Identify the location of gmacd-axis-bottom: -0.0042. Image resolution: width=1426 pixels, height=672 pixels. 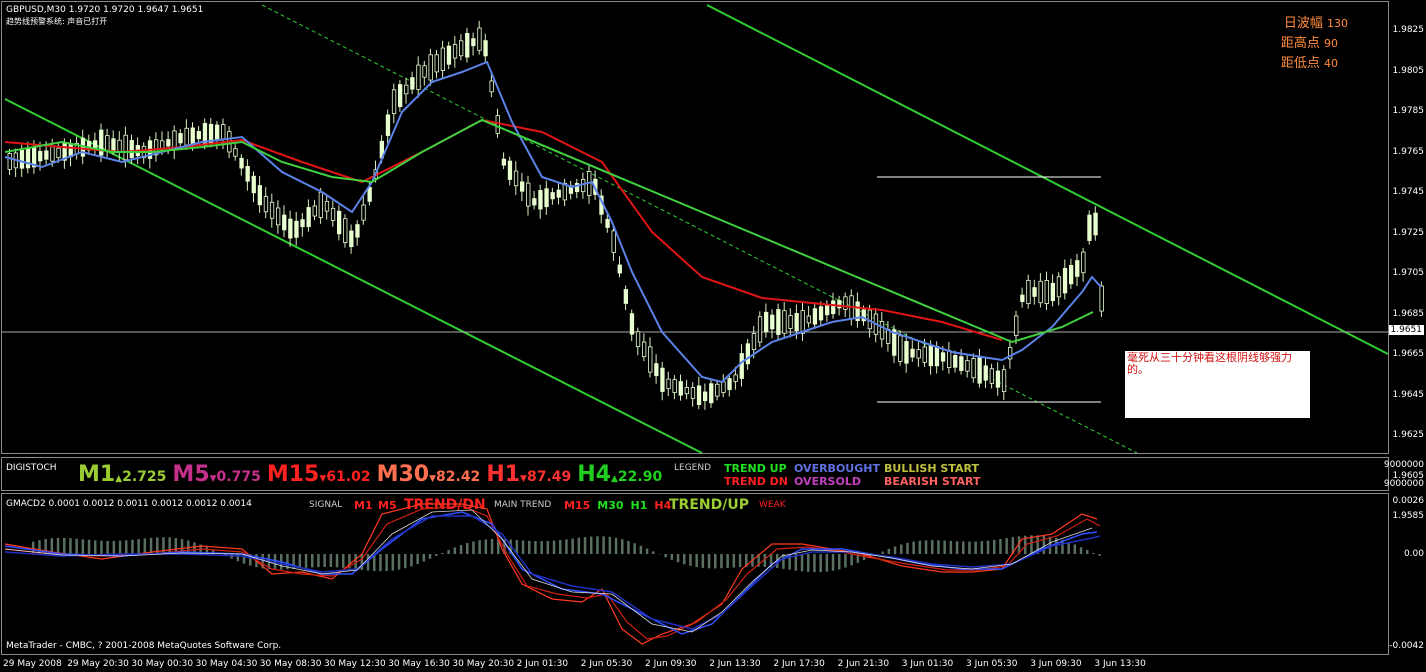
(1406, 646).